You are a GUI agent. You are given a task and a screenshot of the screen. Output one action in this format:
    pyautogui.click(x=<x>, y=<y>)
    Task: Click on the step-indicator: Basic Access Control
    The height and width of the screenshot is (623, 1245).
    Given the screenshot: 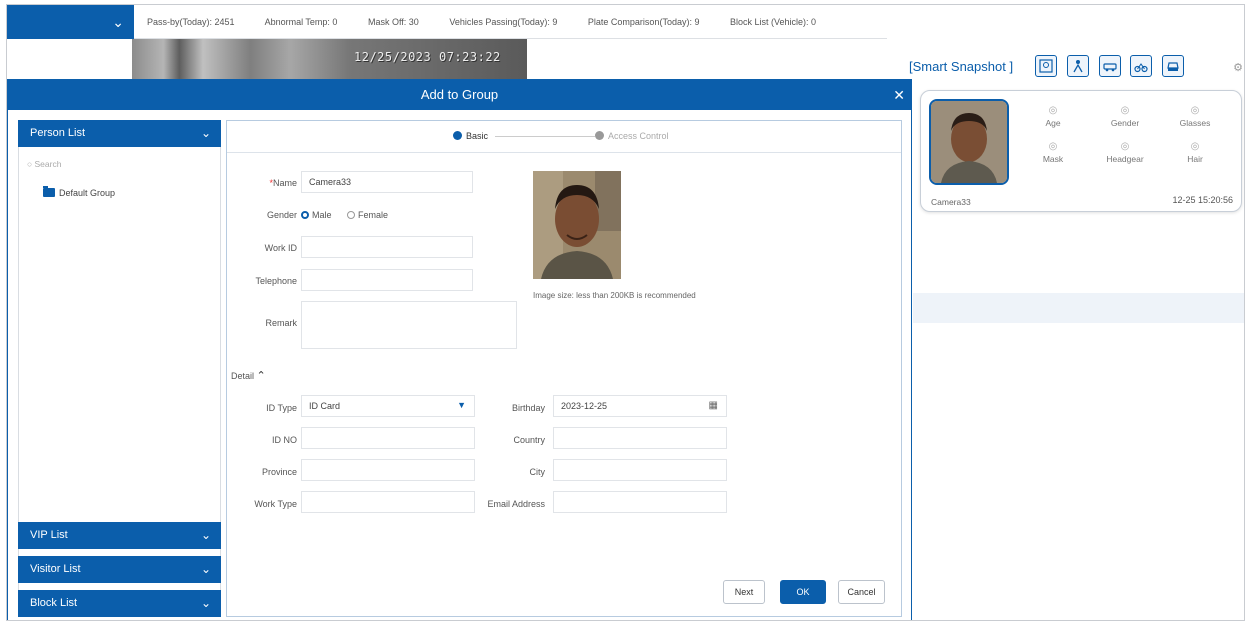 What is the action you would take?
    pyautogui.click(x=564, y=137)
    